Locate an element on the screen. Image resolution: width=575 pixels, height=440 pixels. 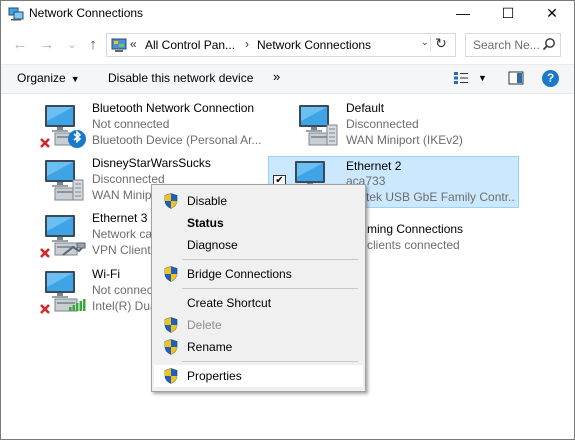
connection-device: WAN Miniport (IKEv2) is located at coordinates (404, 140).